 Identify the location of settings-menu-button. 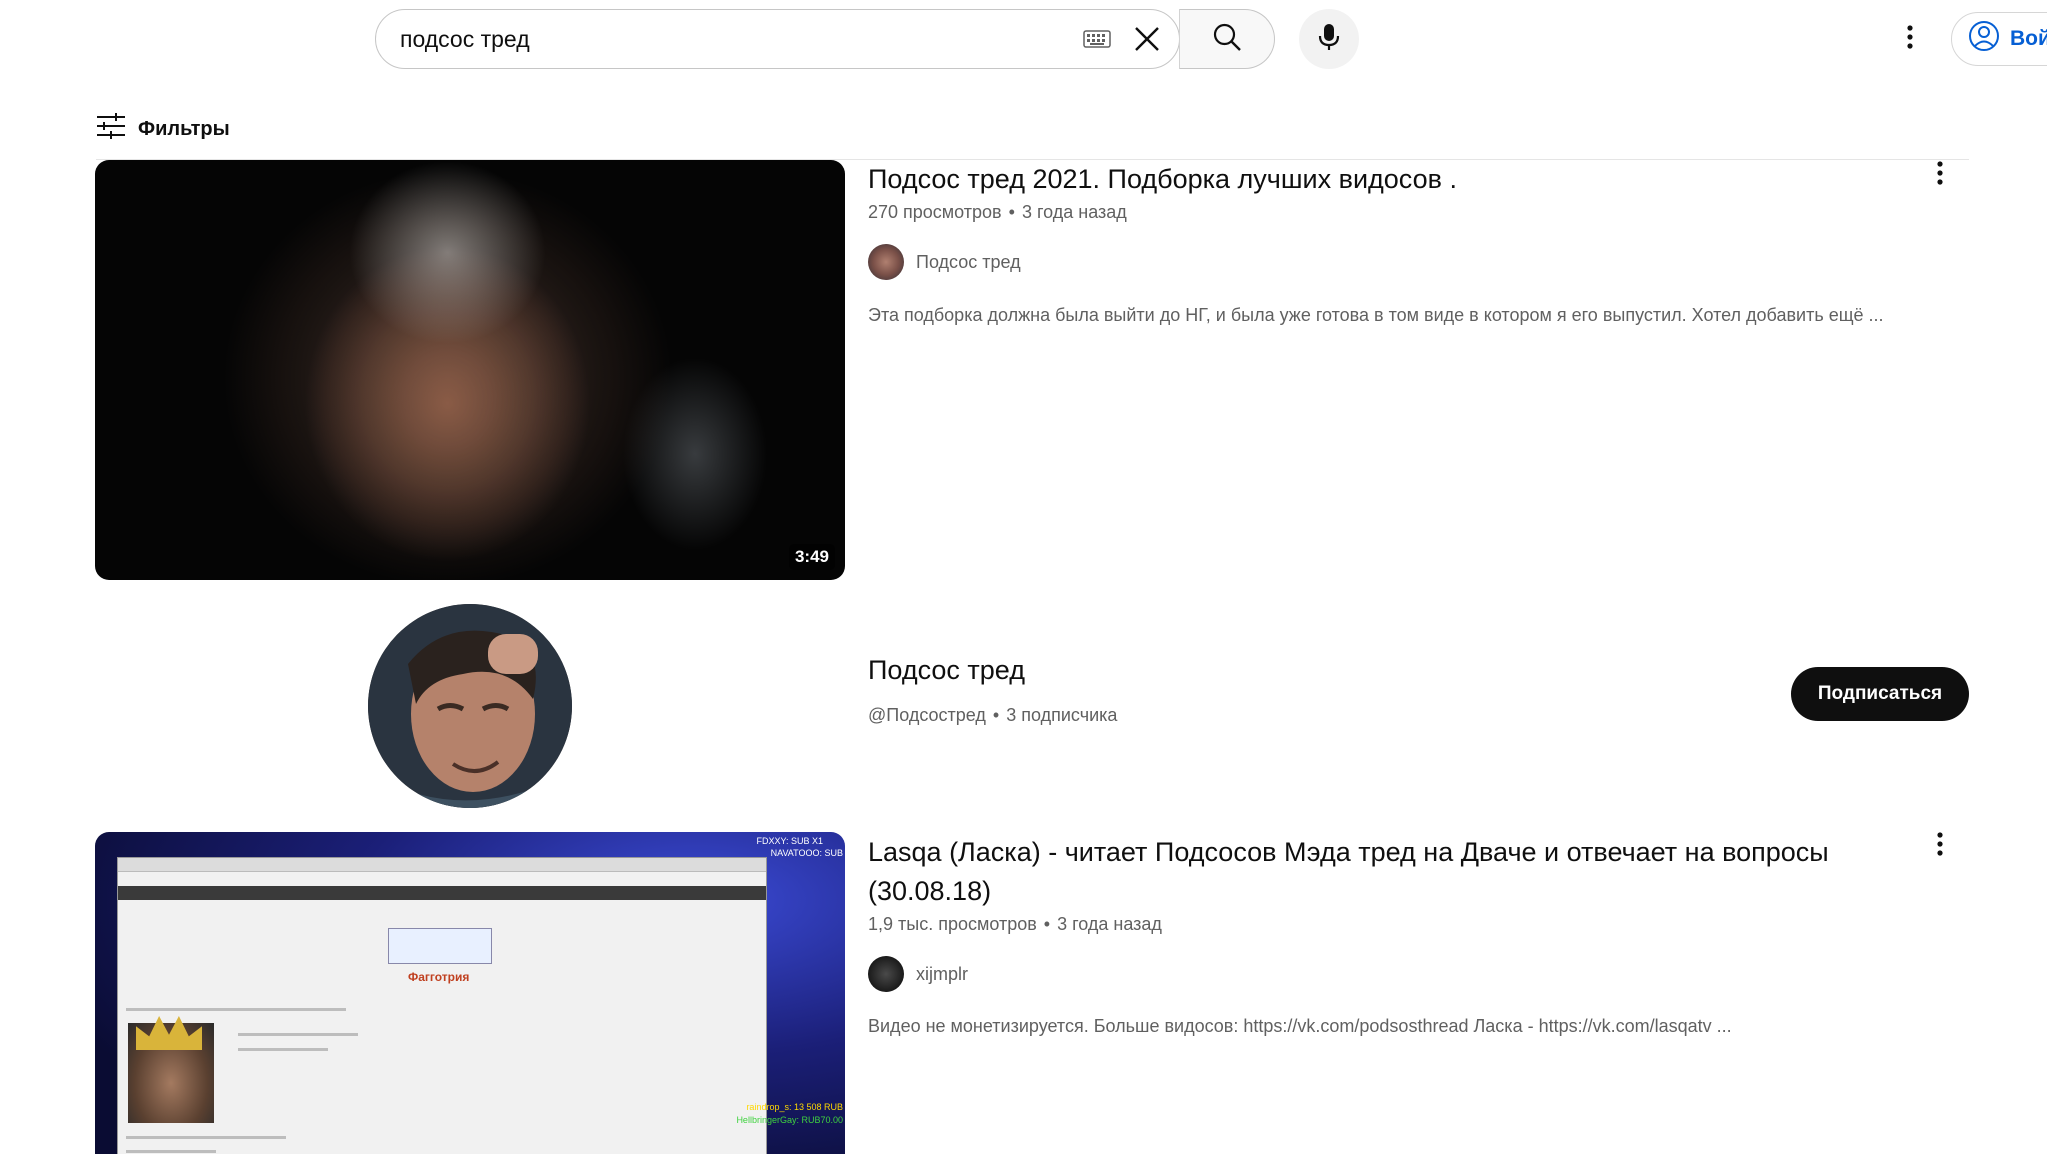
(1910, 39).